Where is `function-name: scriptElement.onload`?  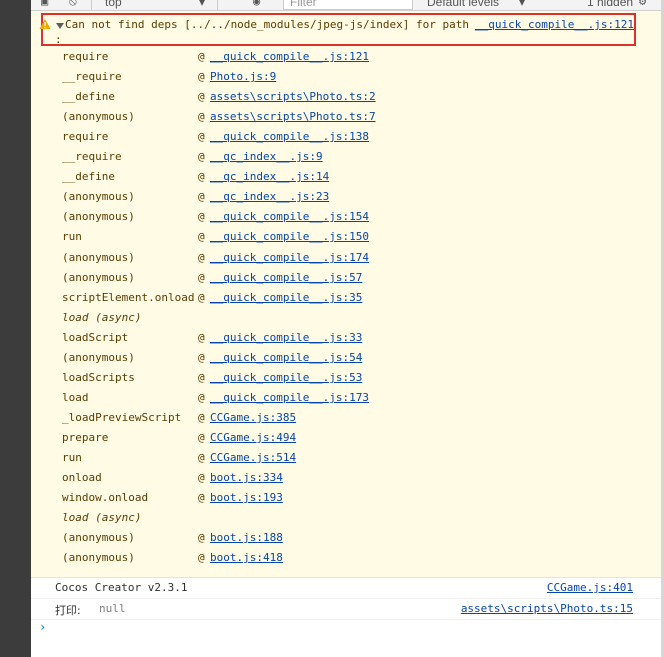 function-name: scriptElement.onload is located at coordinates (128, 297).